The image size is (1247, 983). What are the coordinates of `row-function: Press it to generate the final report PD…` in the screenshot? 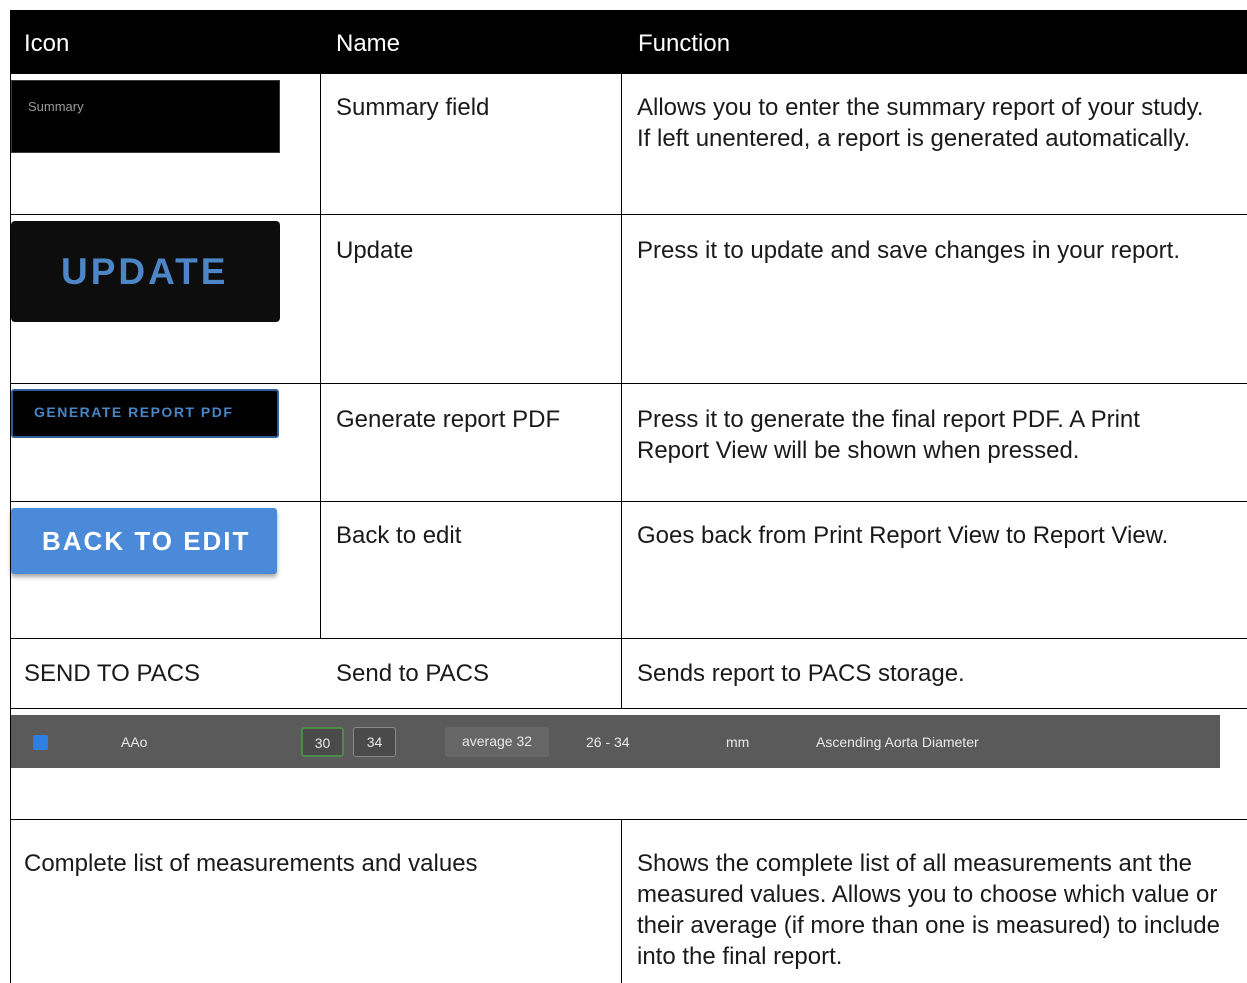 It's located at (888, 435).